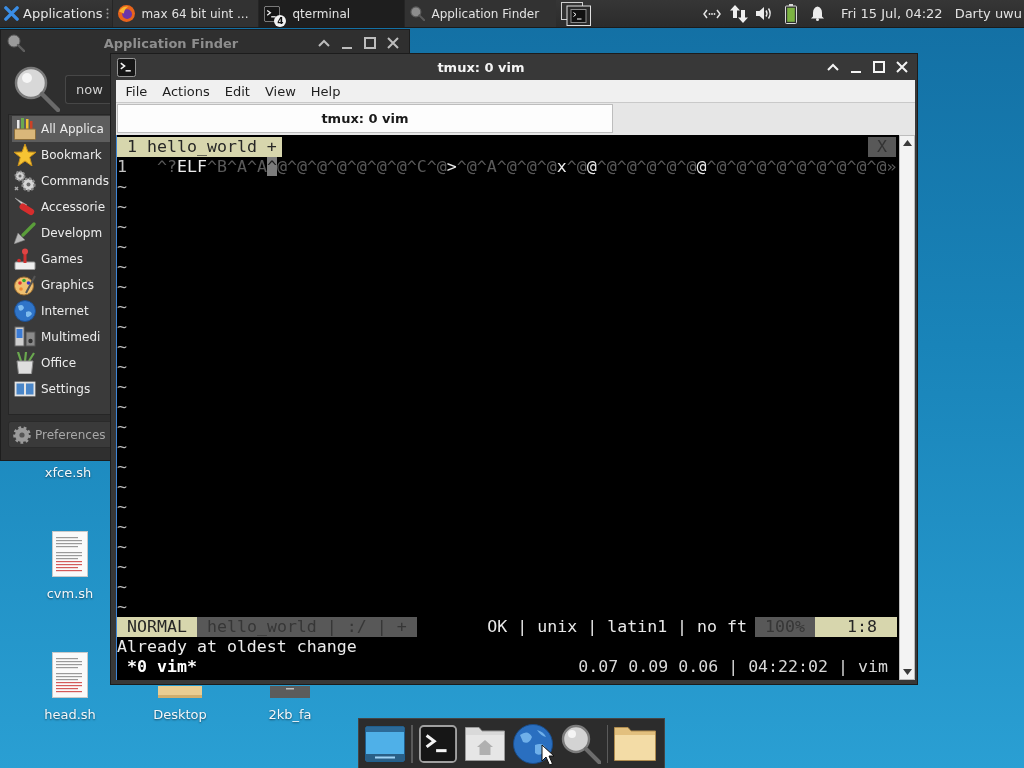 This screenshot has height=768, width=1024. I want to click on transfer-arrows-icon, so click(738, 13).